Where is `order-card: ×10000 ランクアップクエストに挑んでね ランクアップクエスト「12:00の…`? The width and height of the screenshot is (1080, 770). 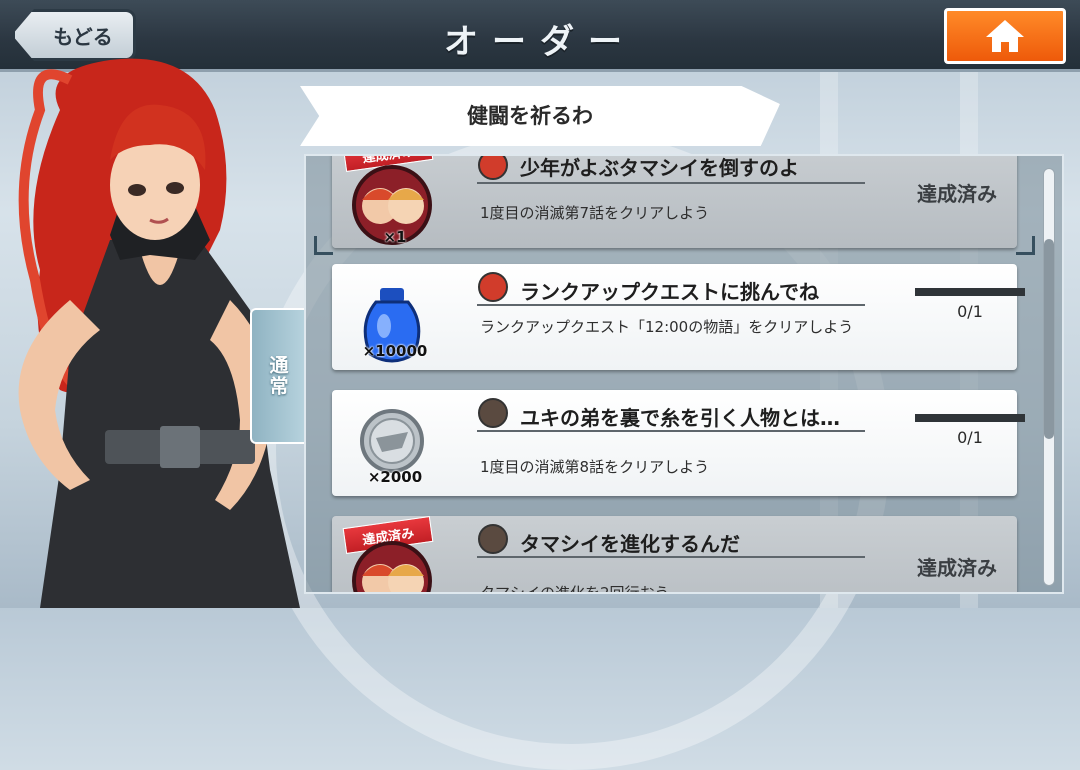
order-card: ×10000 ランクアップクエストに挑んでね ランクアップクエスト「12:00の… is located at coordinates (678, 317).